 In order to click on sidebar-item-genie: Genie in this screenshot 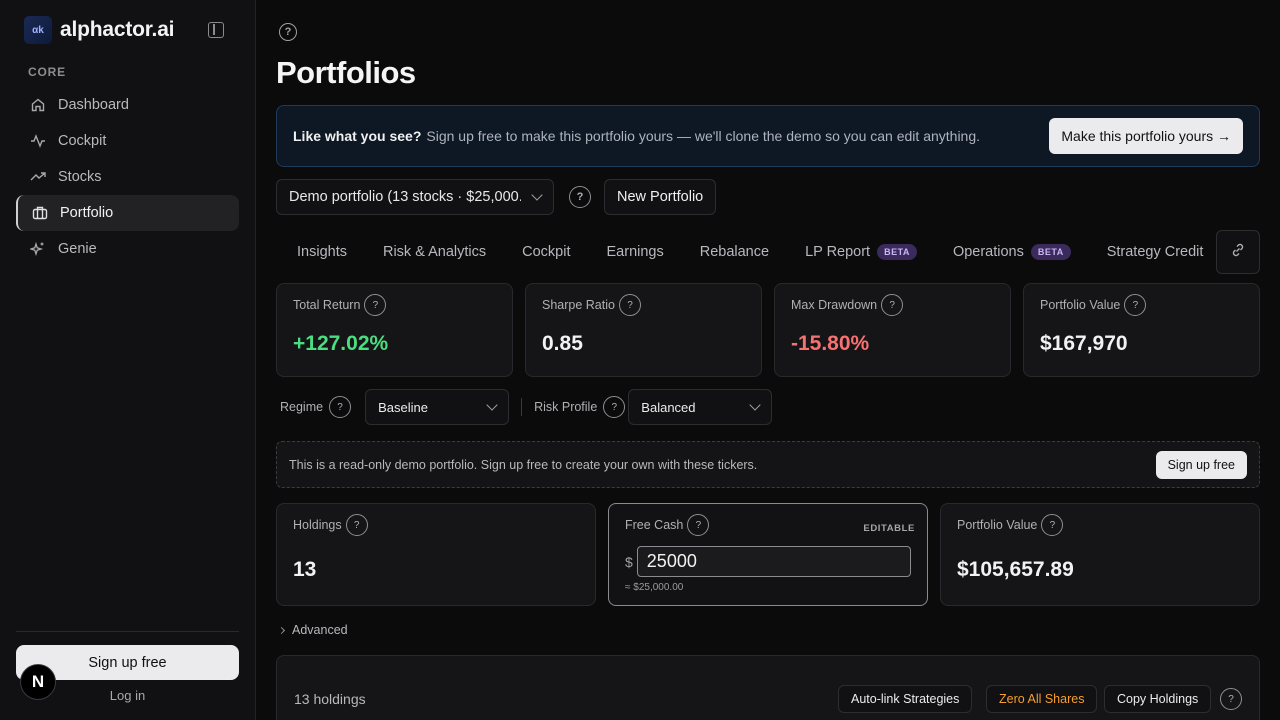, I will do `click(127, 249)`.